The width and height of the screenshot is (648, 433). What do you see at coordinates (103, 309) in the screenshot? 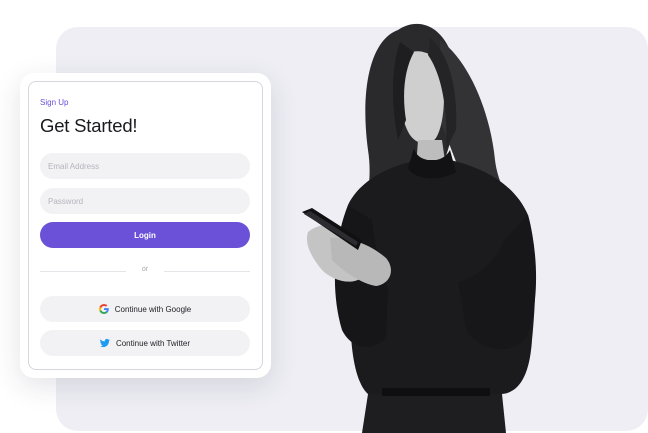
I see `google-icon` at bounding box center [103, 309].